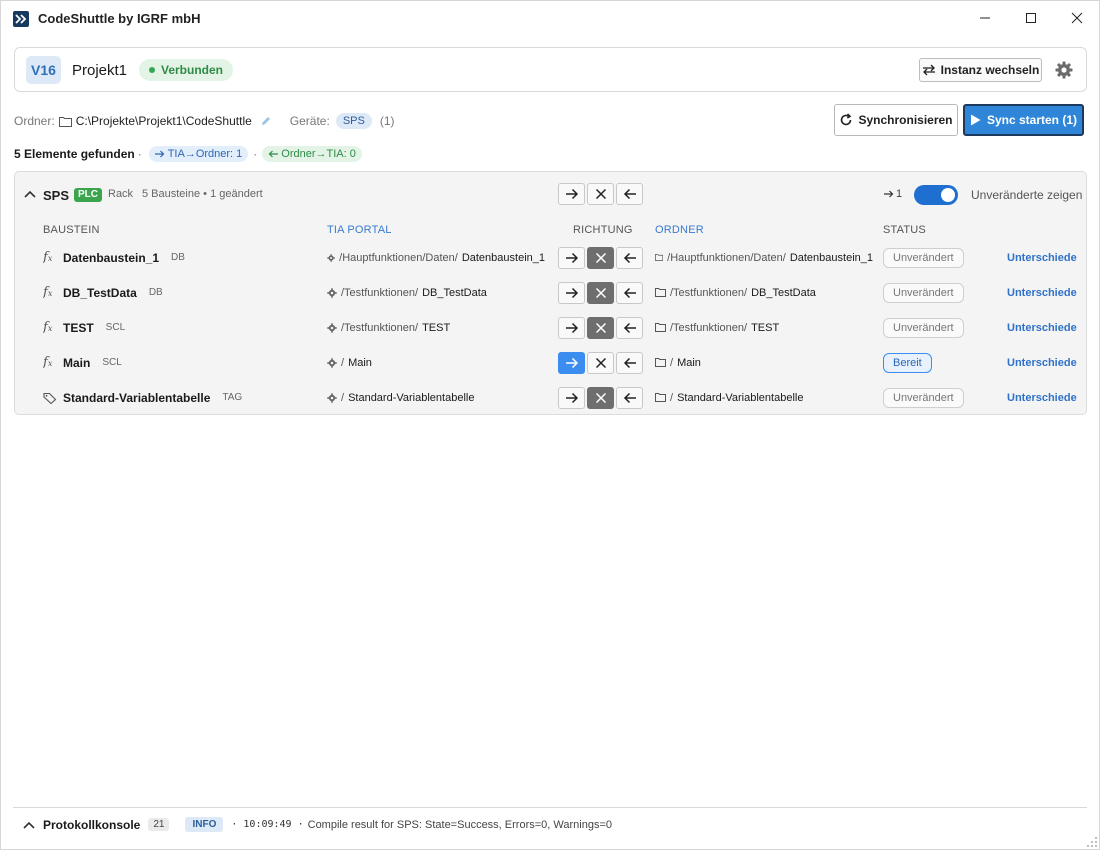  I want to click on block-type: DB, so click(178, 257).